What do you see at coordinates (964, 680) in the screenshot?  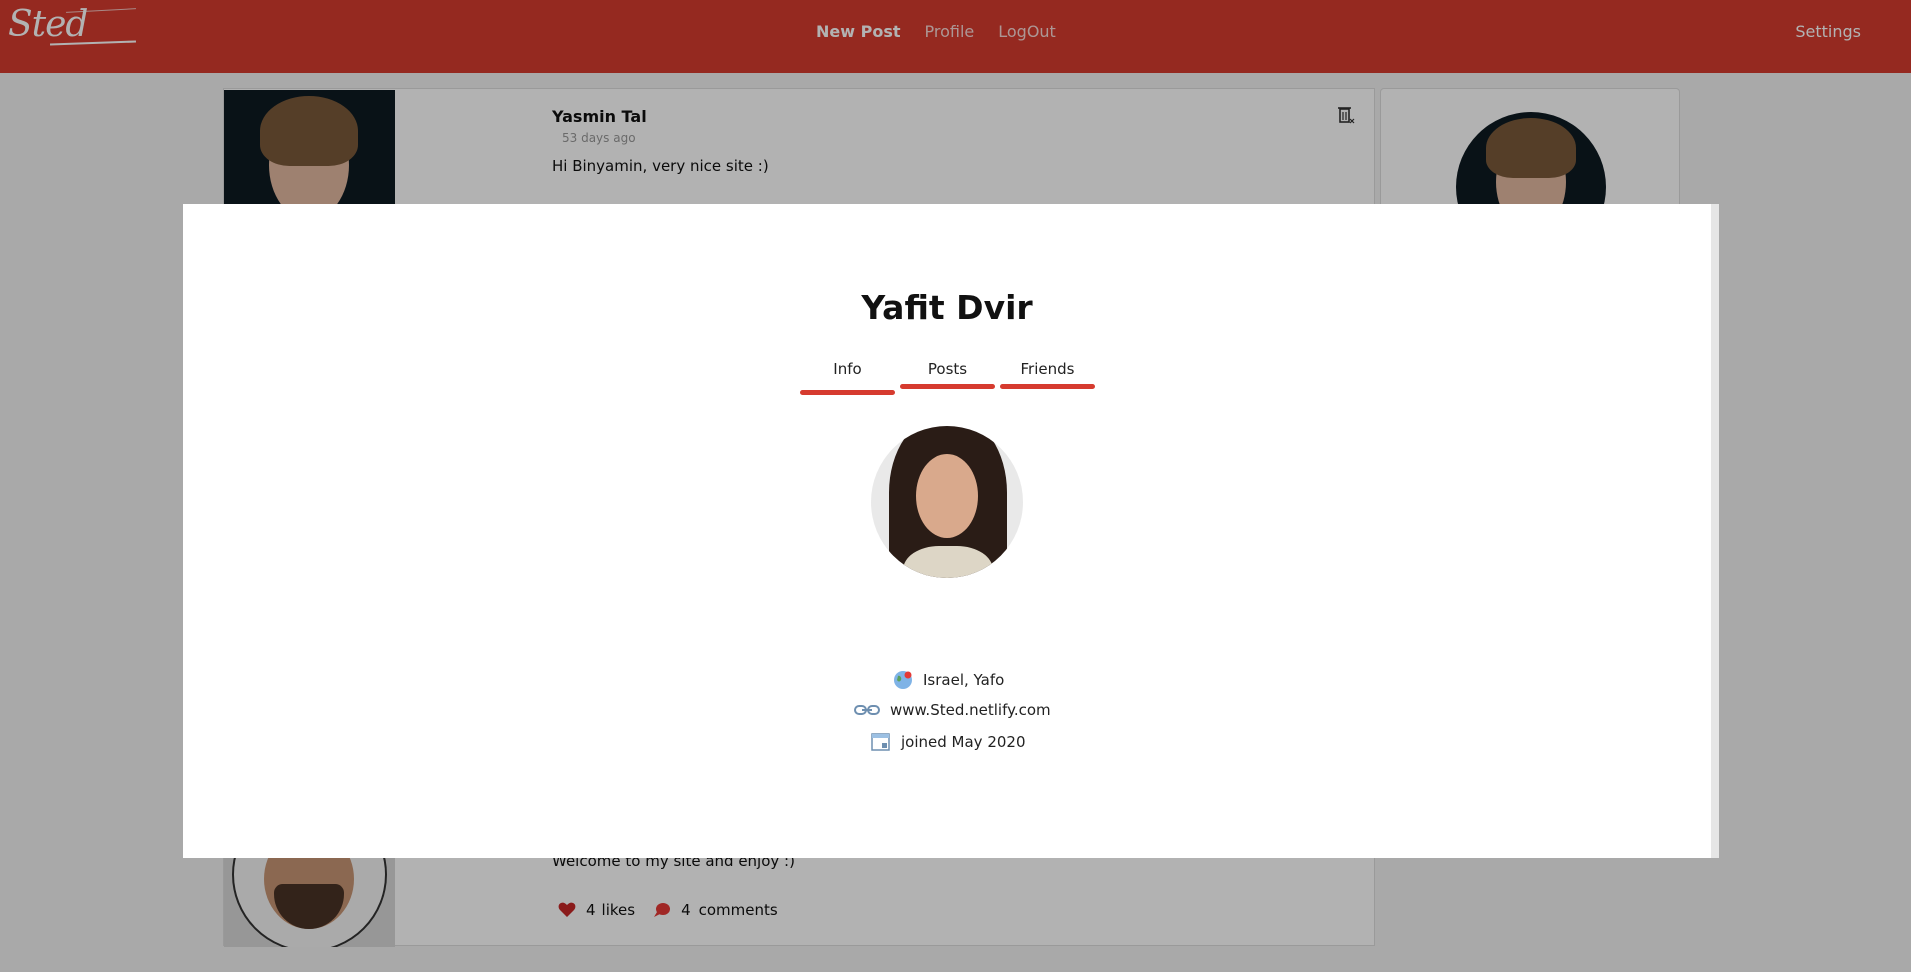 I see `location-text: Israel, Yafo` at bounding box center [964, 680].